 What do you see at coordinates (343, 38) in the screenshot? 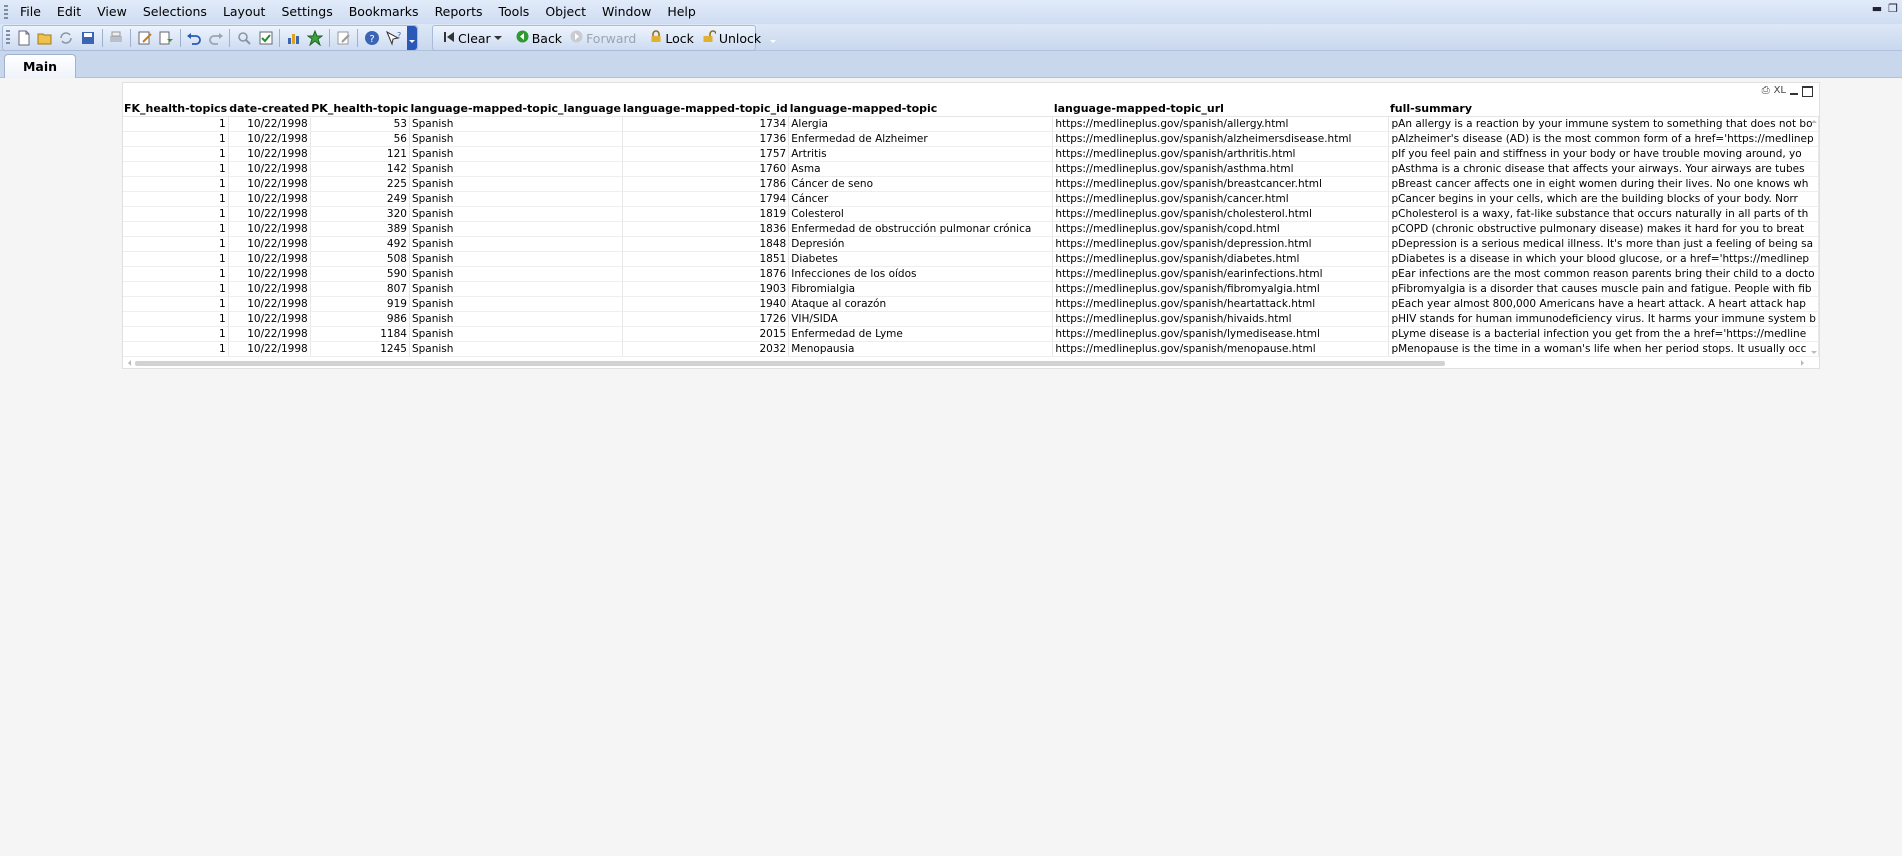
I see `design-mode-icon` at bounding box center [343, 38].